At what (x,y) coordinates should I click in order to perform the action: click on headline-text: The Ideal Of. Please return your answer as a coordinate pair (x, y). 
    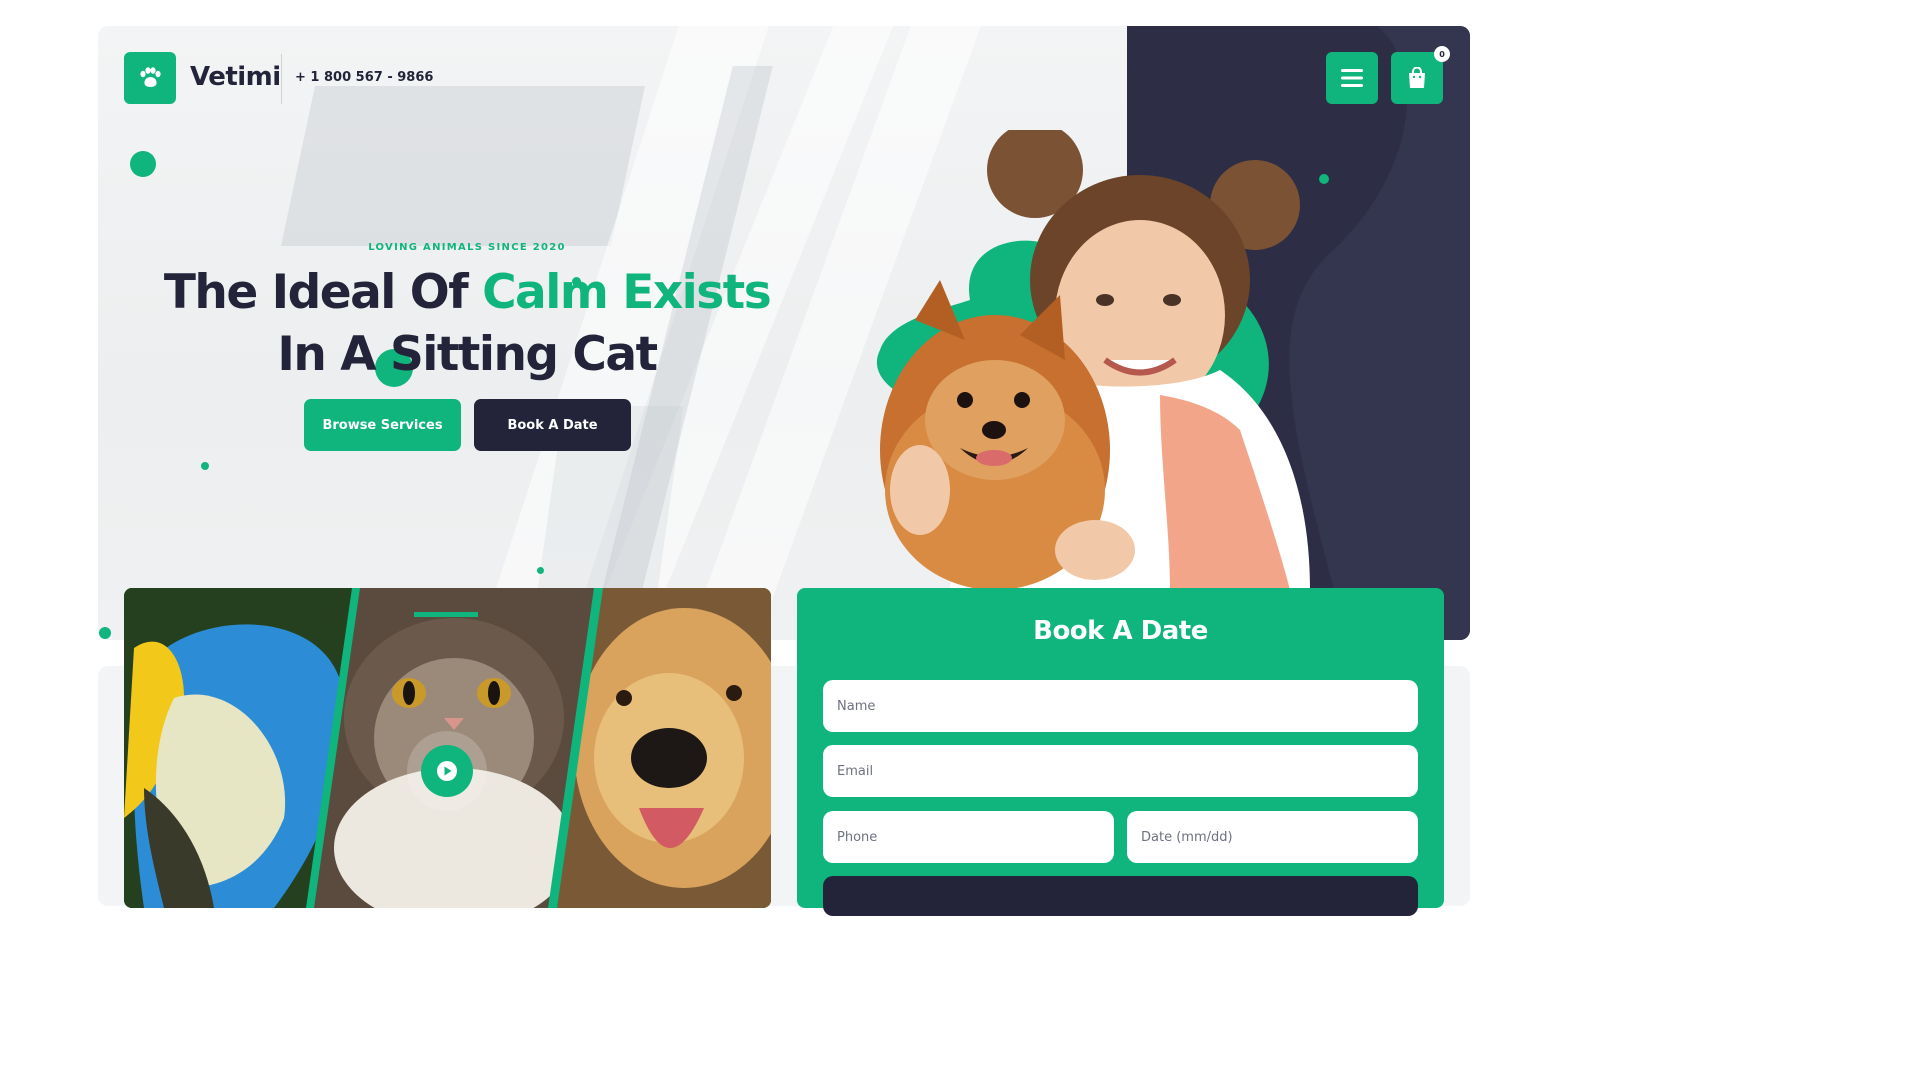
    Looking at the image, I should click on (323, 292).